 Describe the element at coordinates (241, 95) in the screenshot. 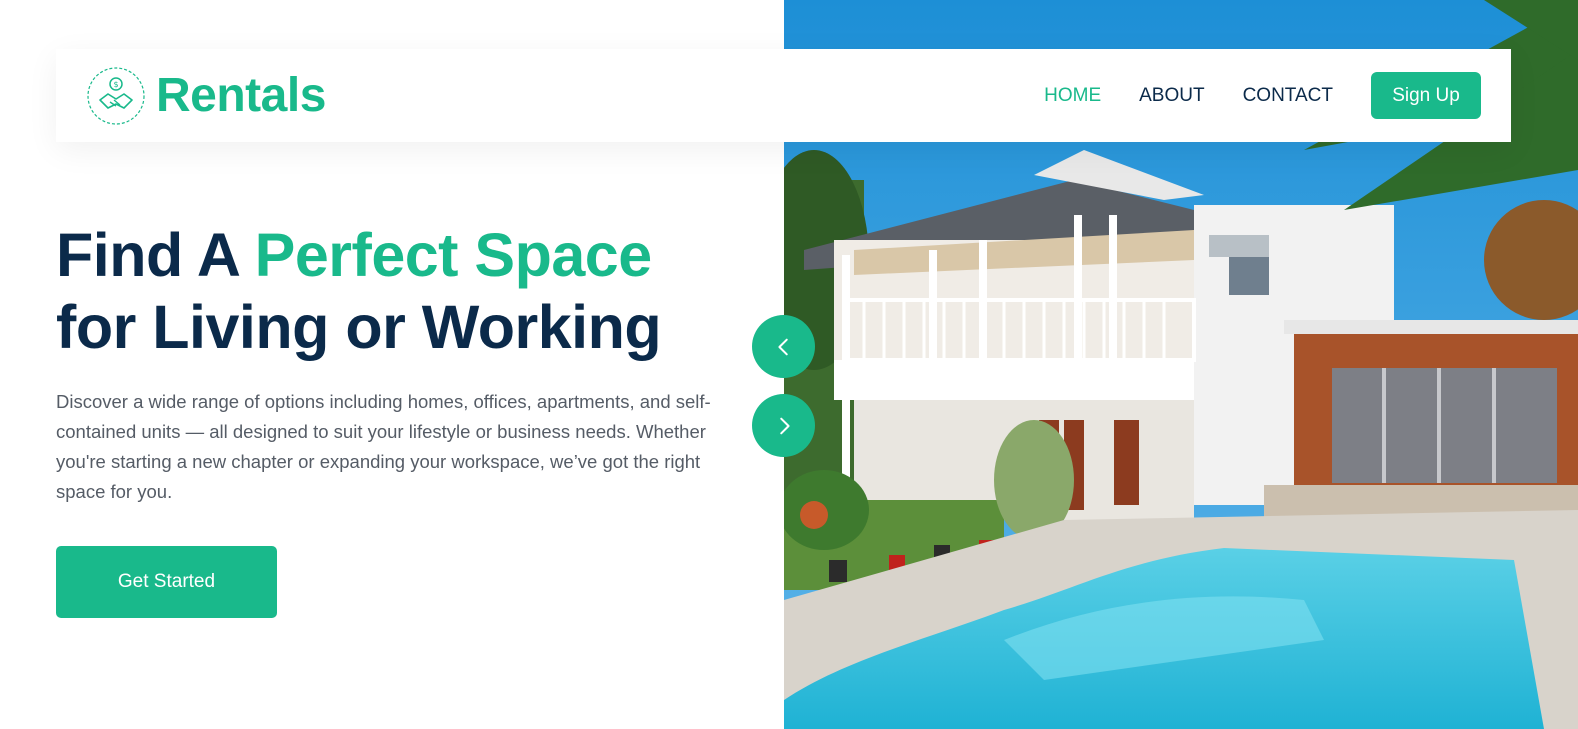

I see `brand-name: Rentals` at that location.